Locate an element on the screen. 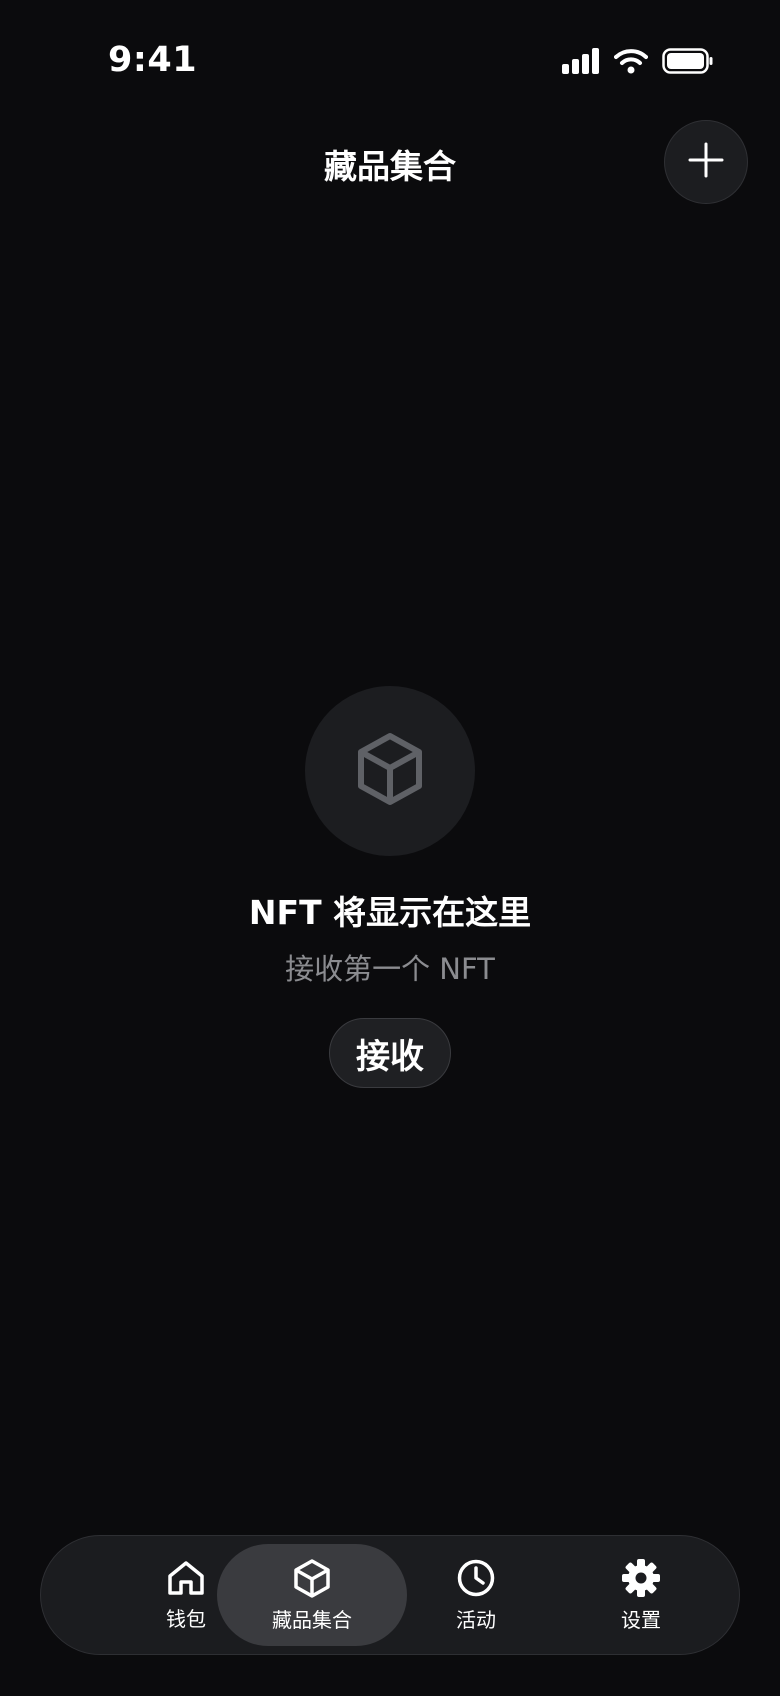 The width and height of the screenshot is (780, 1696). tab-label: 设置 is located at coordinates (641, 1619).